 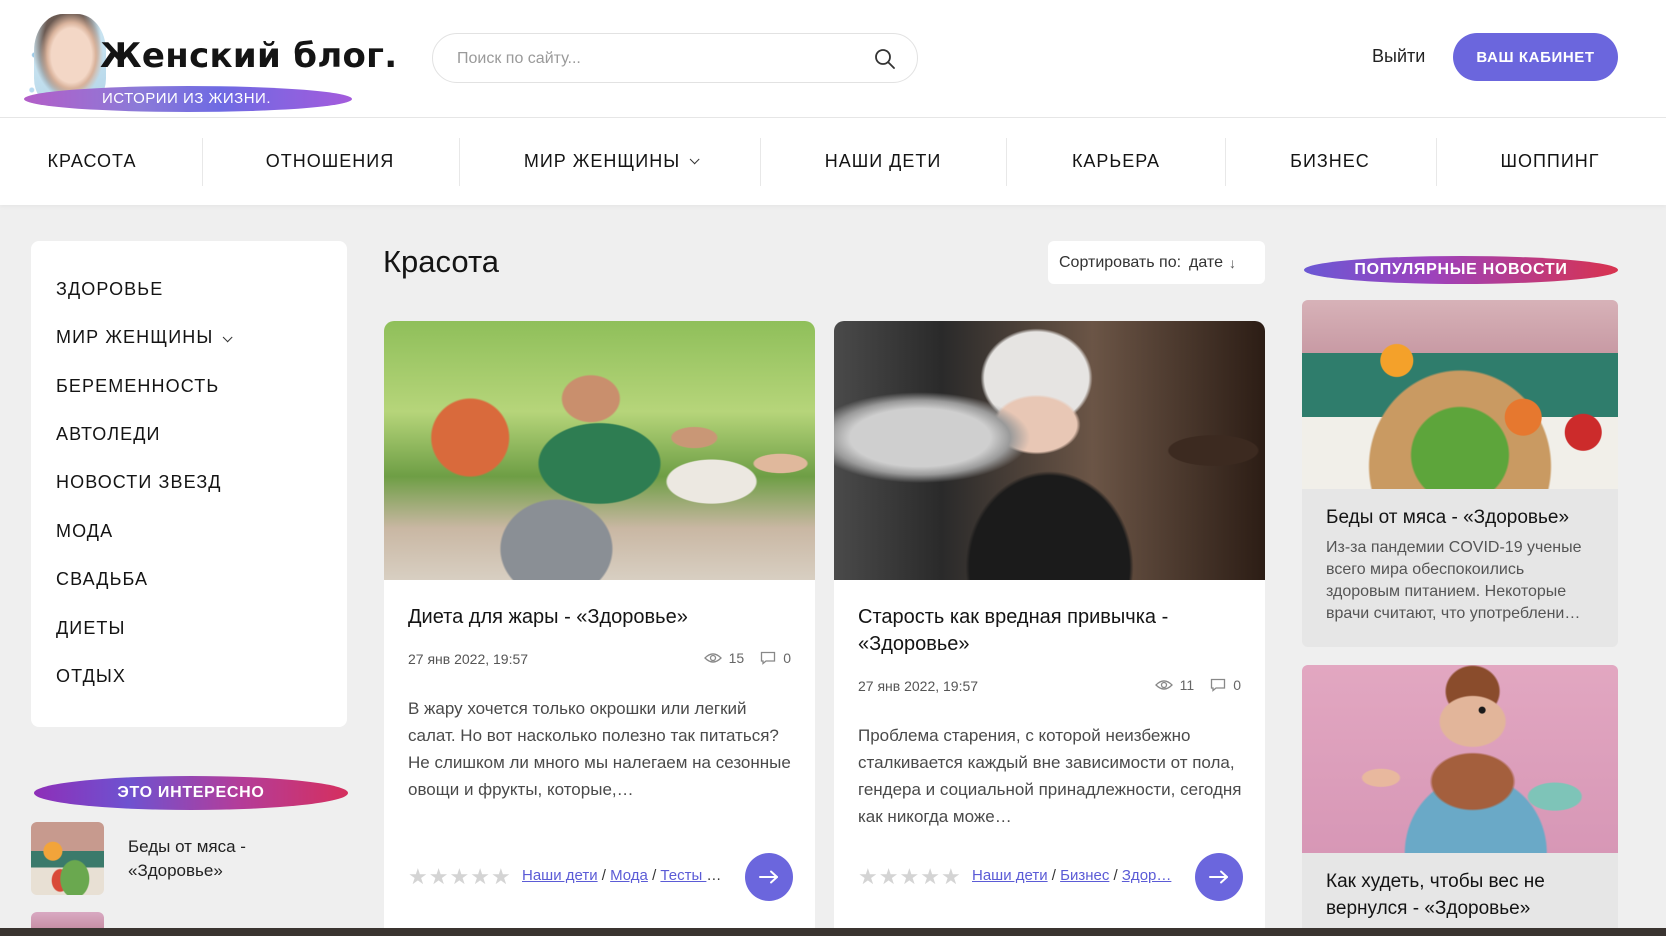 I want to click on search-box, so click(x=675, y=58).